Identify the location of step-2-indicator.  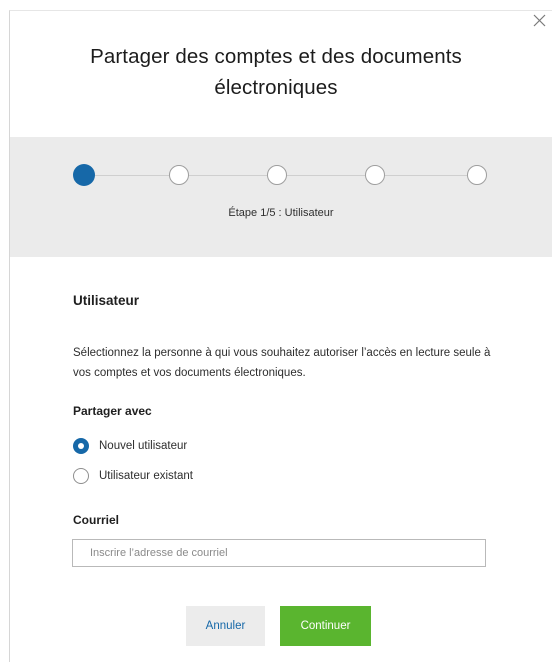
(179, 175).